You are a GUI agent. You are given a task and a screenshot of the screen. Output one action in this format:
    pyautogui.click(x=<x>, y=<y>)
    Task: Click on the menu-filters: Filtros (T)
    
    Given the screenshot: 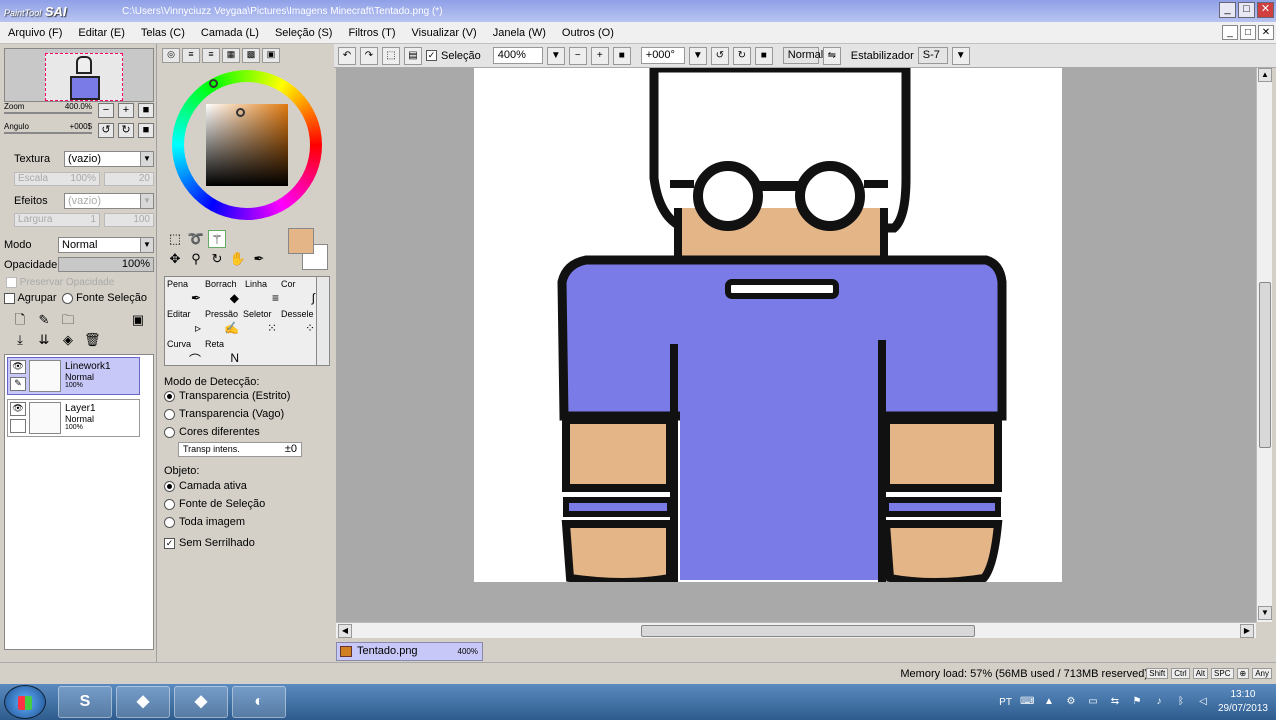 What is the action you would take?
    pyautogui.click(x=371, y=33)
    